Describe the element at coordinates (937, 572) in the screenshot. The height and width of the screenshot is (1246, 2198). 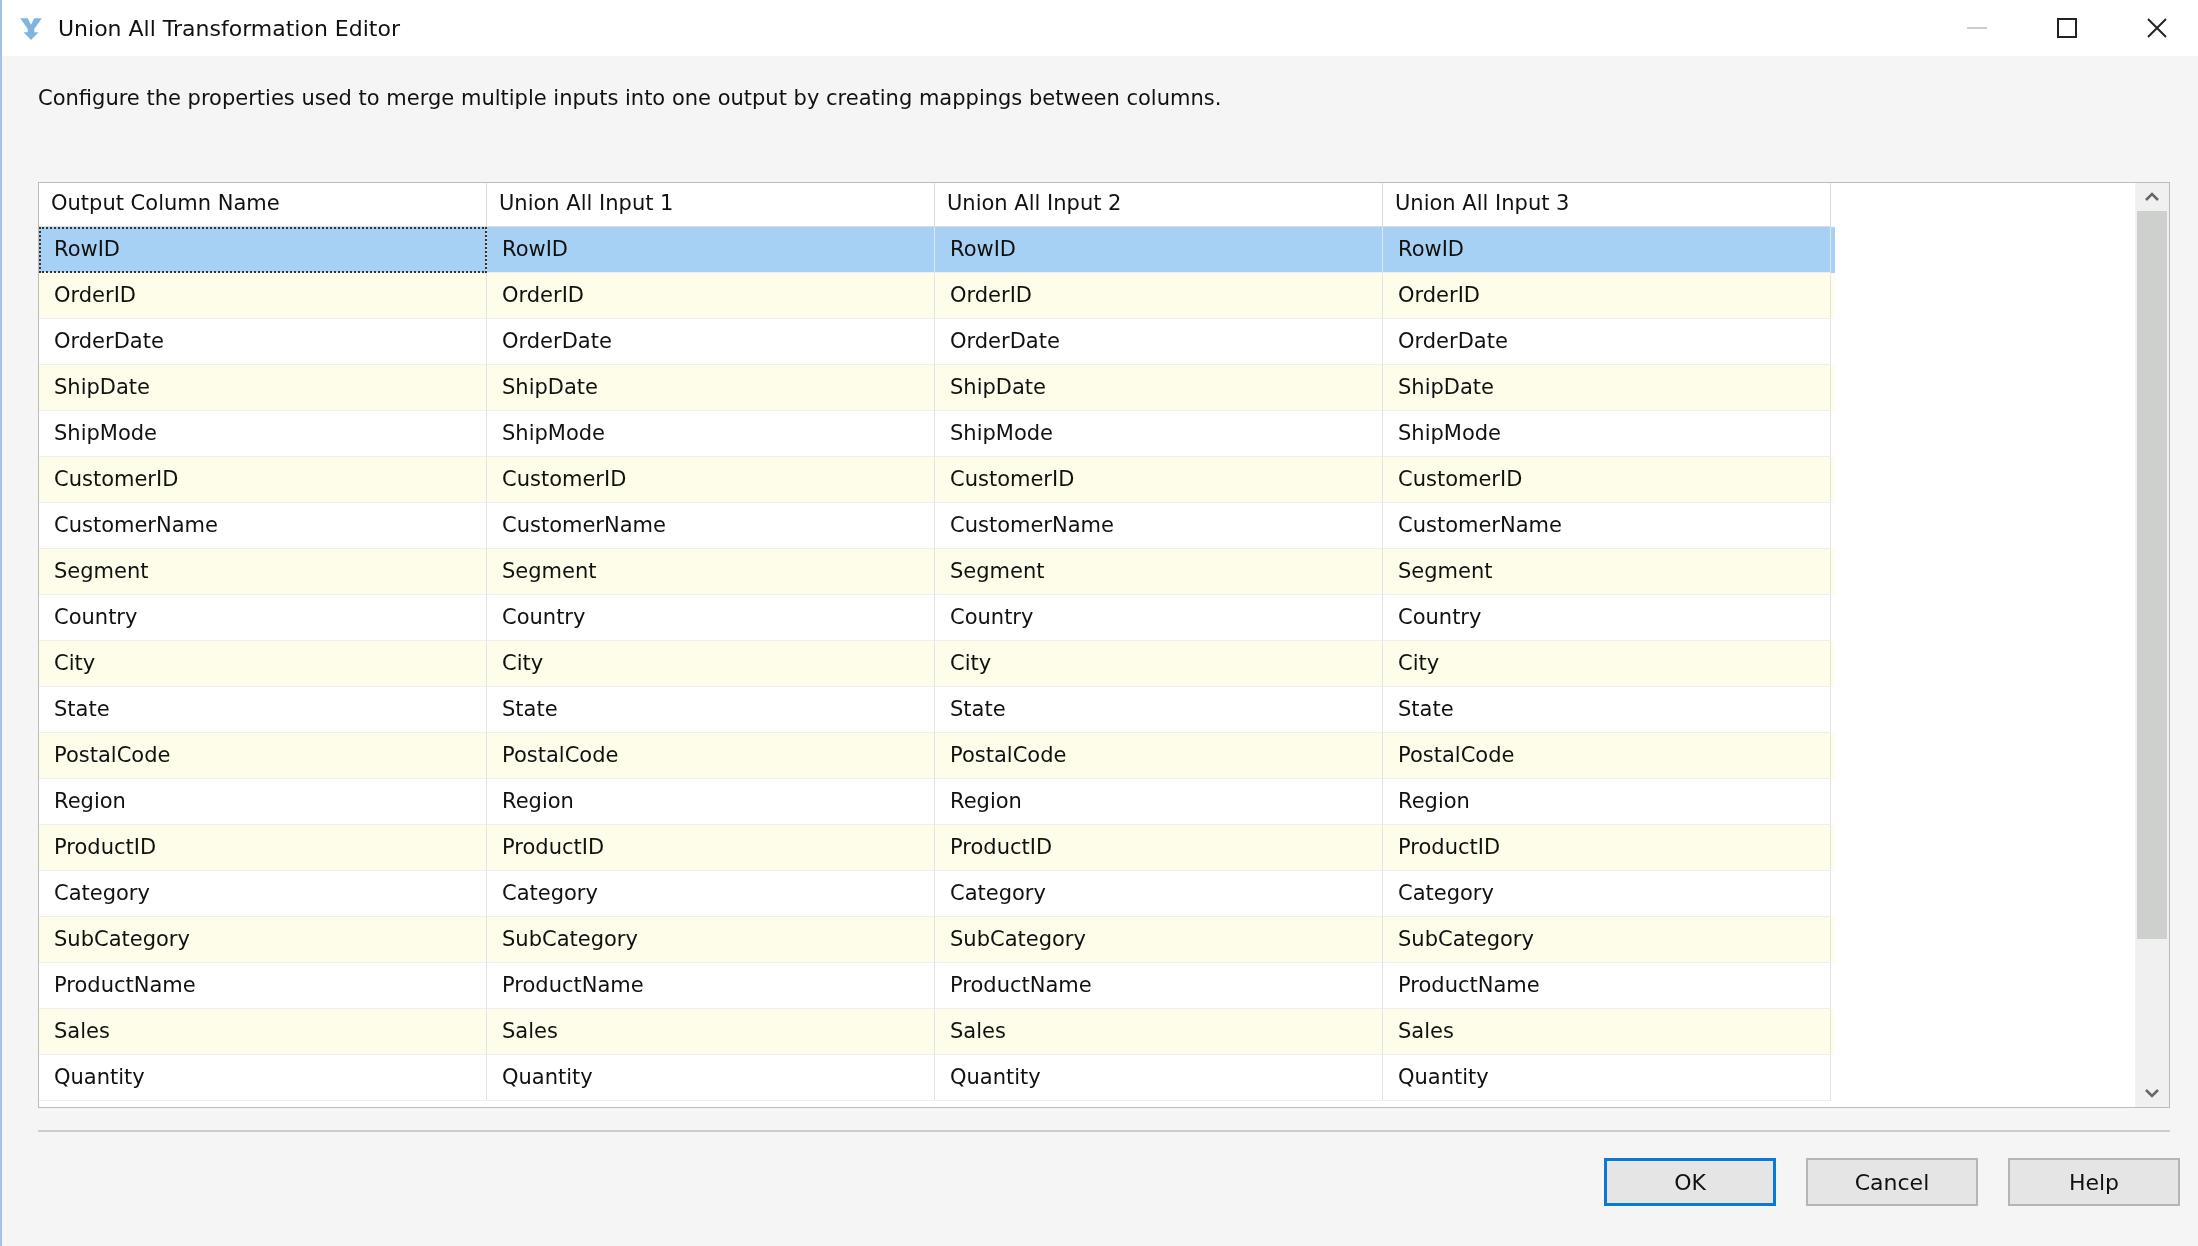
I see `table-row: Segment Segment Segment Segment` at that location.